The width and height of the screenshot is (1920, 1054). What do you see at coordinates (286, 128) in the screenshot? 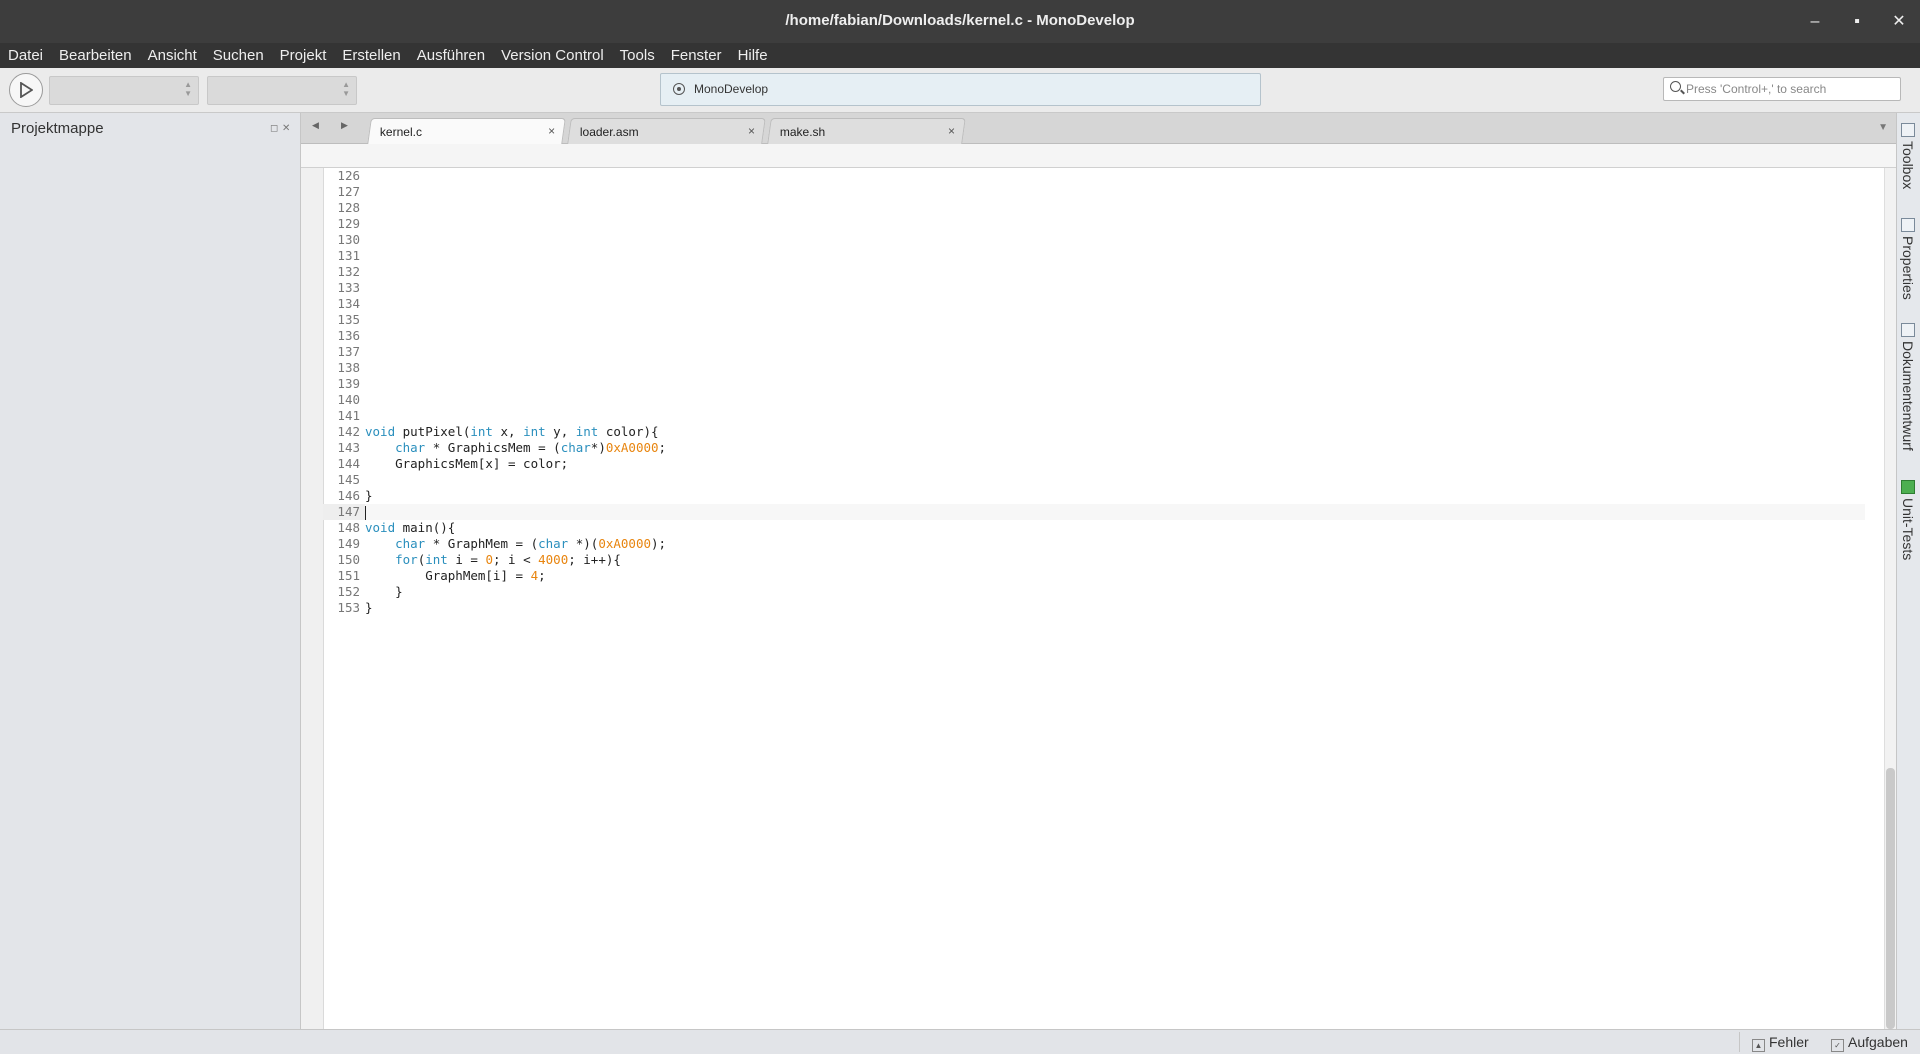
I see `close-pad-icon: ✕` at bounding box center [286, 128].